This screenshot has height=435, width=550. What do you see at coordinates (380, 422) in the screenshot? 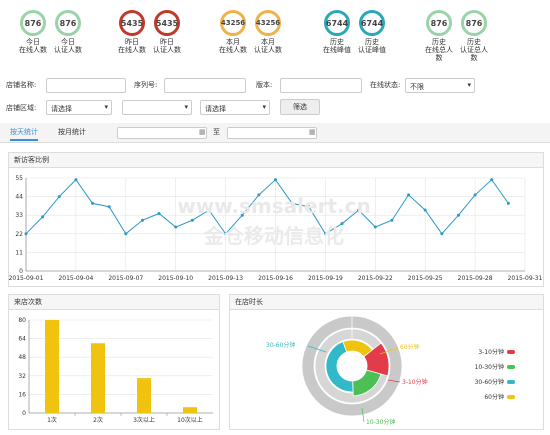
I see `slice-label: 10-30分钟` at bounding box center [380, 422].